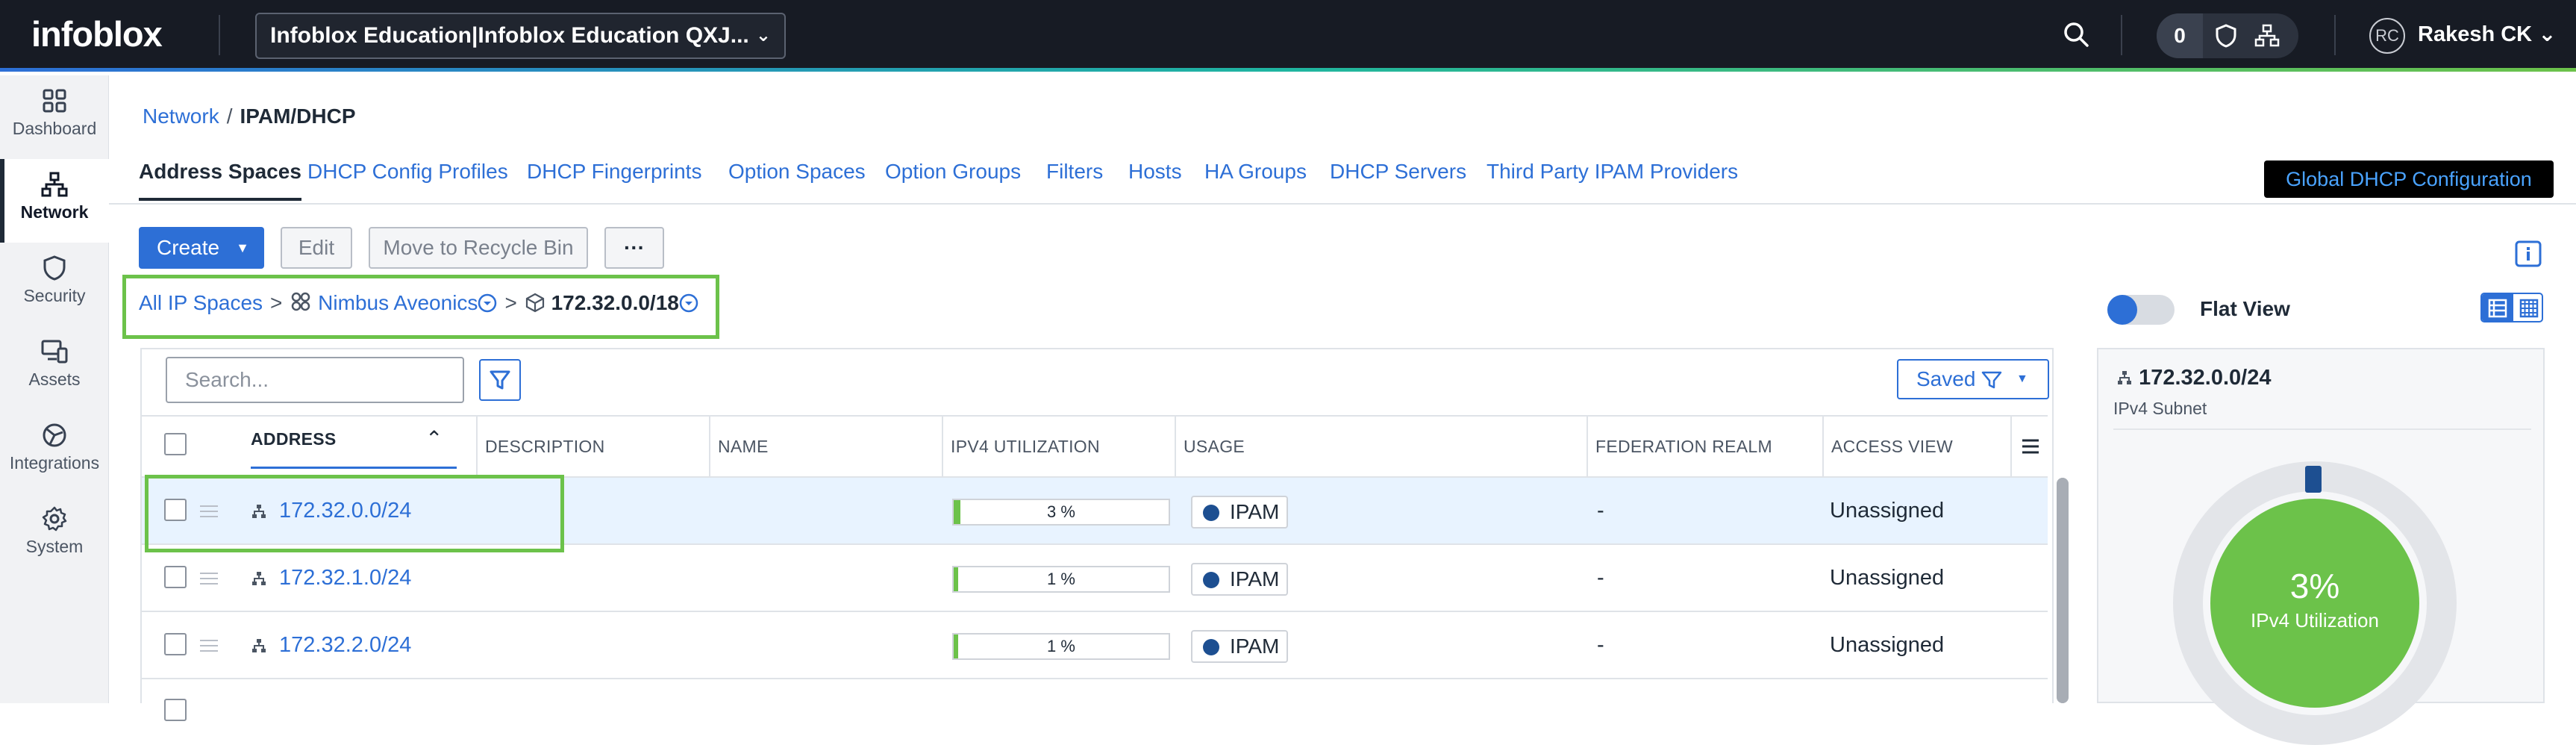 This screenshot has height=745, width=2576. I want to click on detail-subtitle: IPv4 Subnet, so click(2160, 409).